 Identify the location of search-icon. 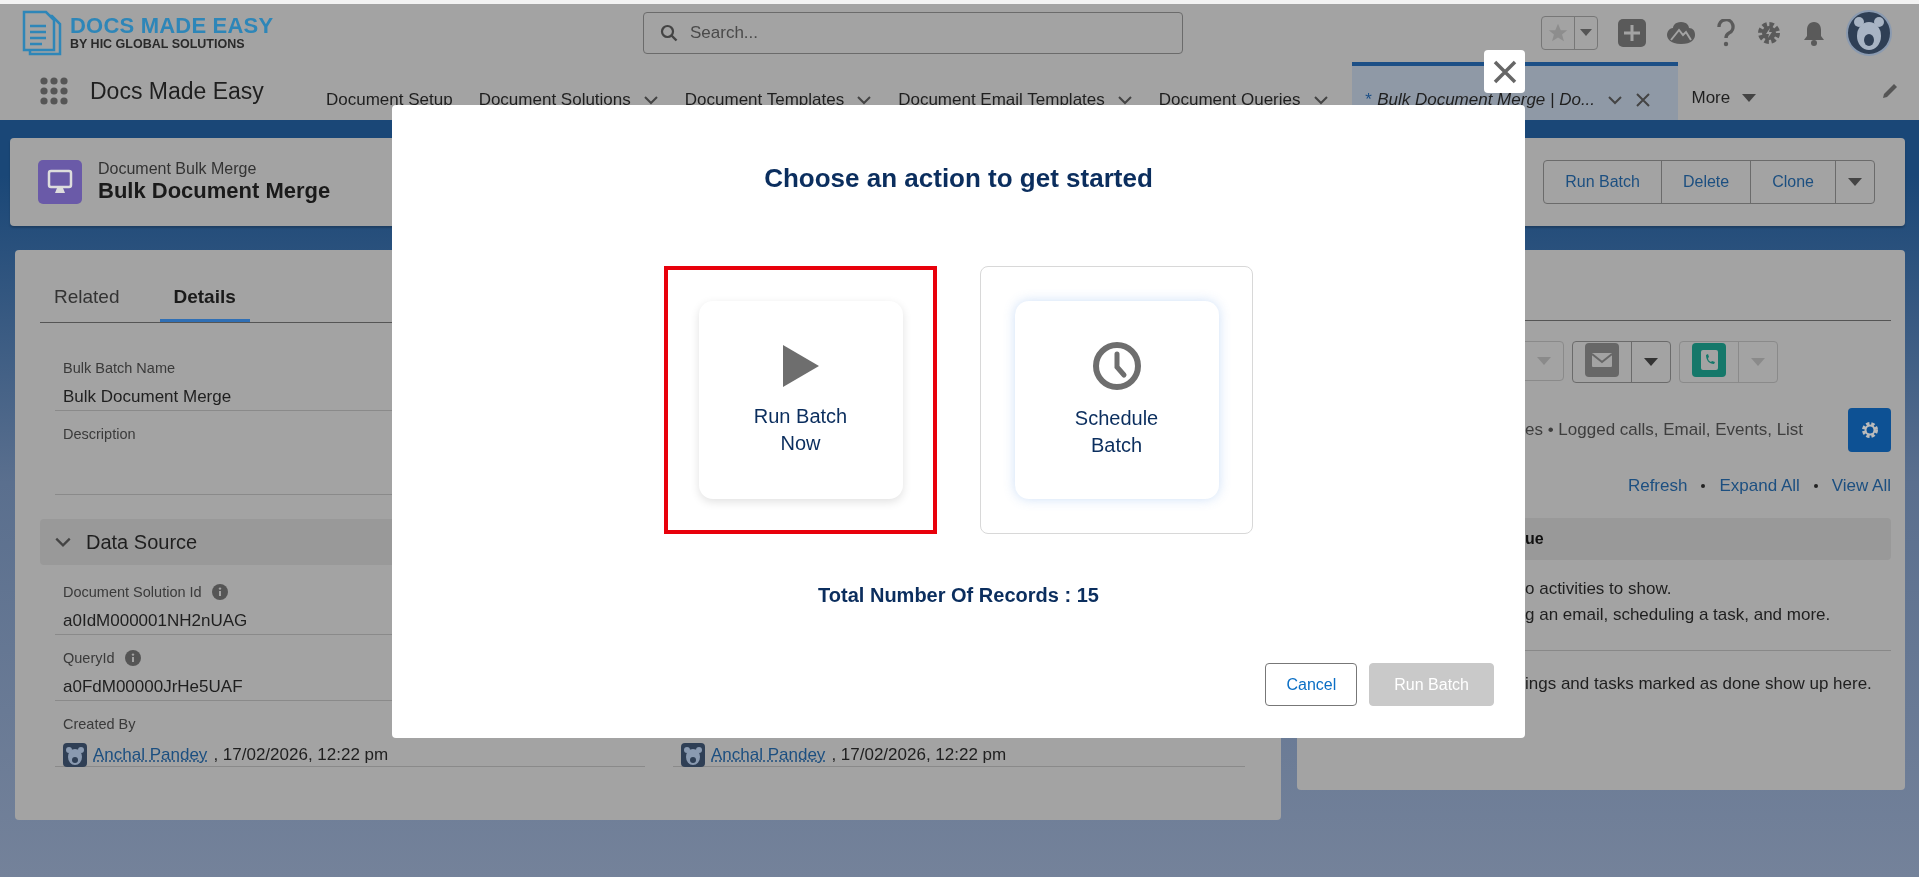
(669, 33).